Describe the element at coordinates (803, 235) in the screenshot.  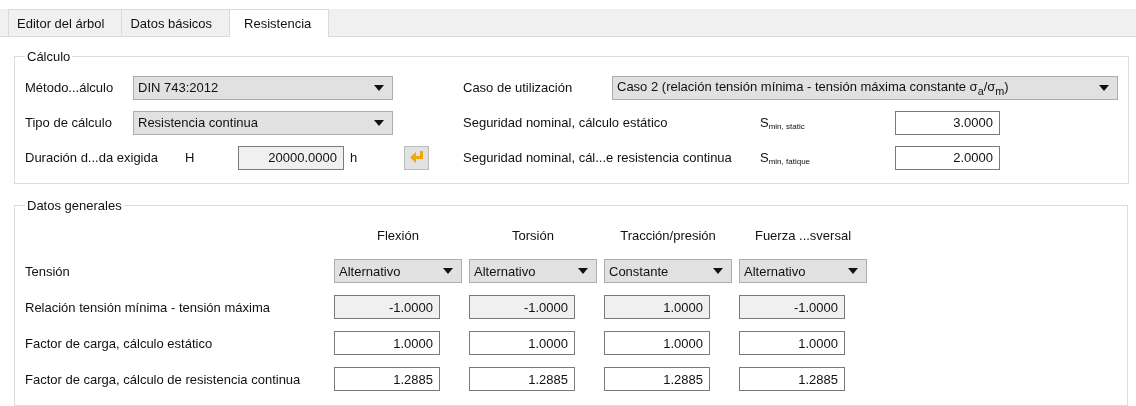
I see `column-header: Fuerza ...sversal` at that location.